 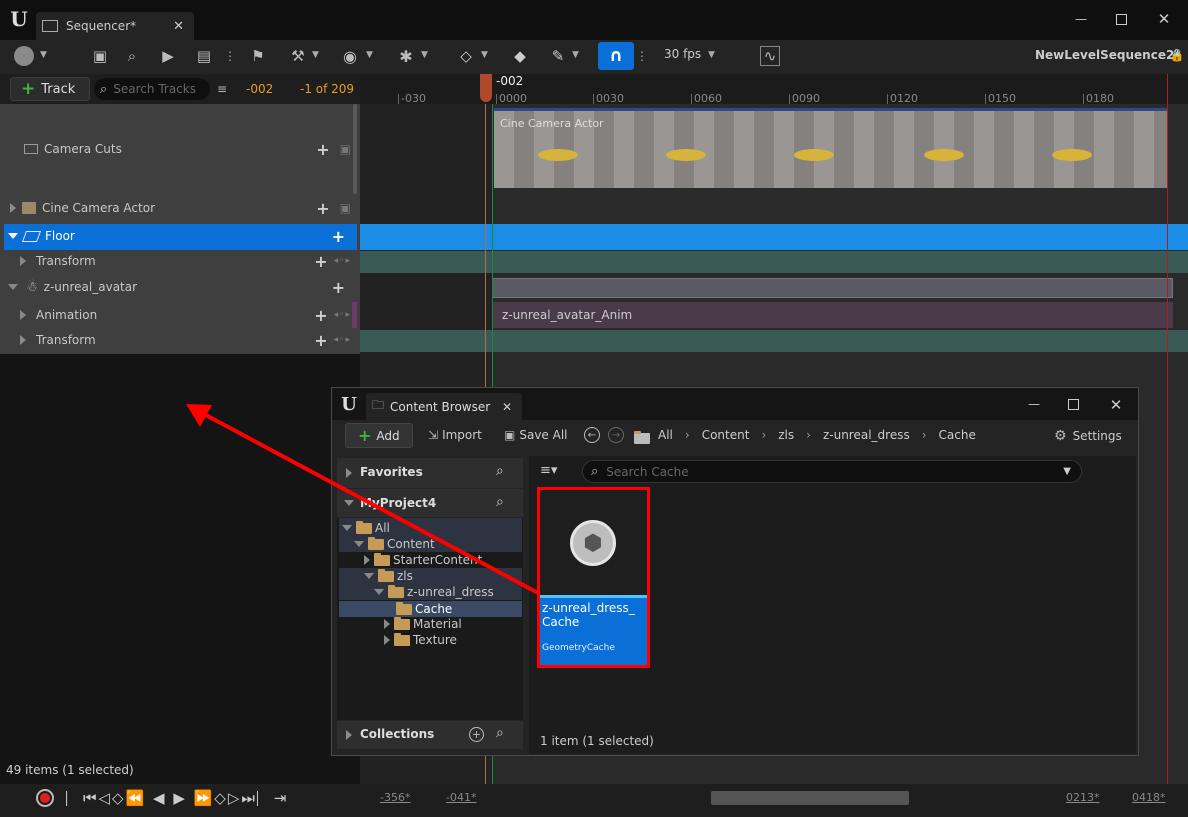 What do you see at coordinates (904, 98) in the screenshot?
I see `ruler-tick-label: 0120` at bounding box center [904, 98].